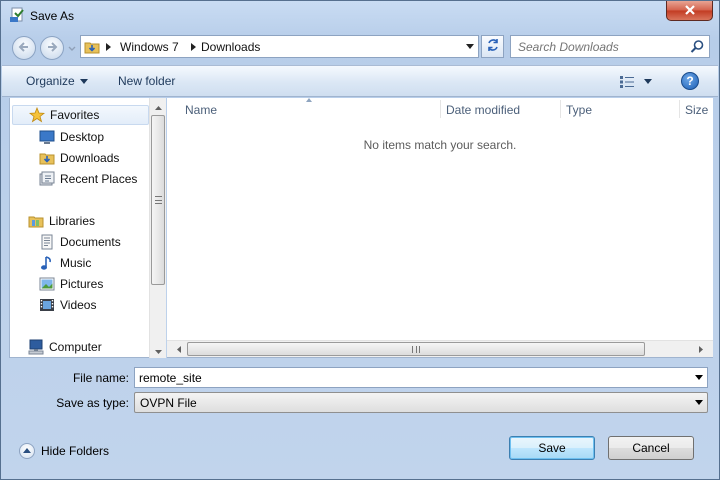  Describe the element at coordinates (149, 47) in the screenshot. I see `breadcrumb-windows7: Windows 7` at that location.